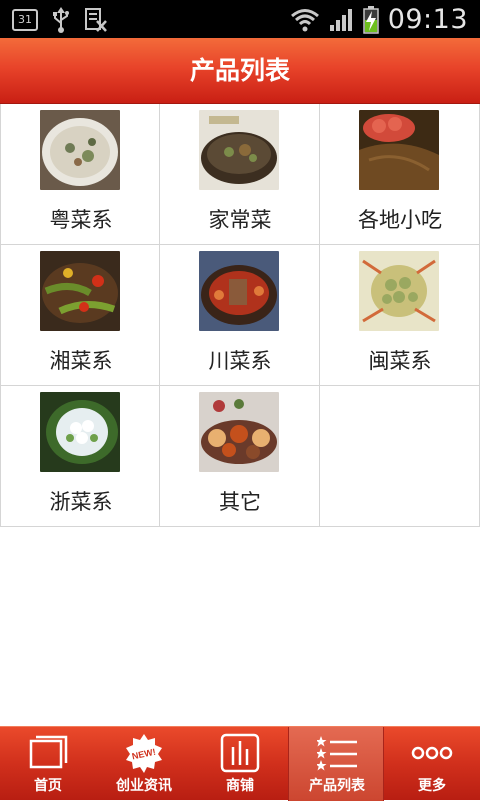 Image resolution: width=480 pixels, height=801 pixels. I want to click on keyboard-icon, so click(96, 20).